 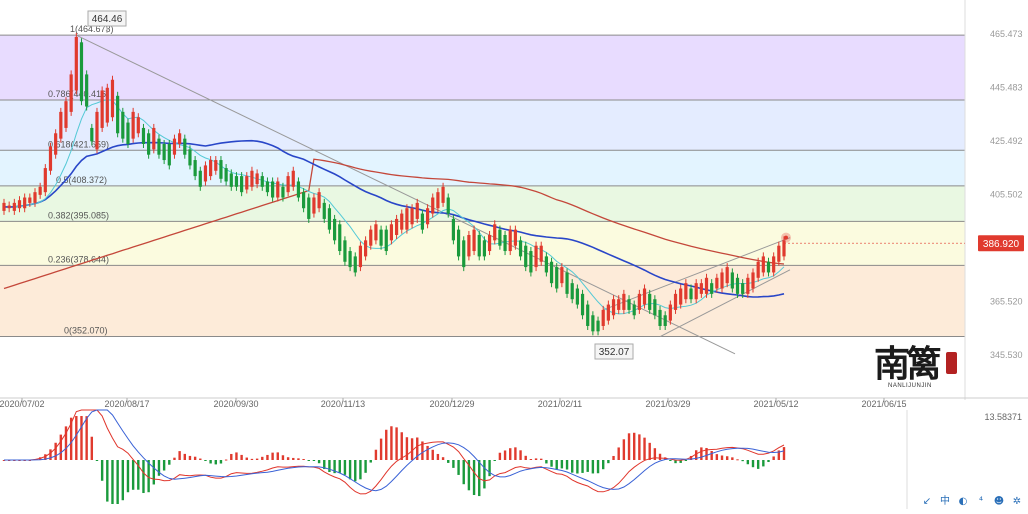 What do you see at coordinates (910, 386) in the screenshot?
I see `watermark-sub-text: NANLIJUNJIN` at bounding box center [910, 386].